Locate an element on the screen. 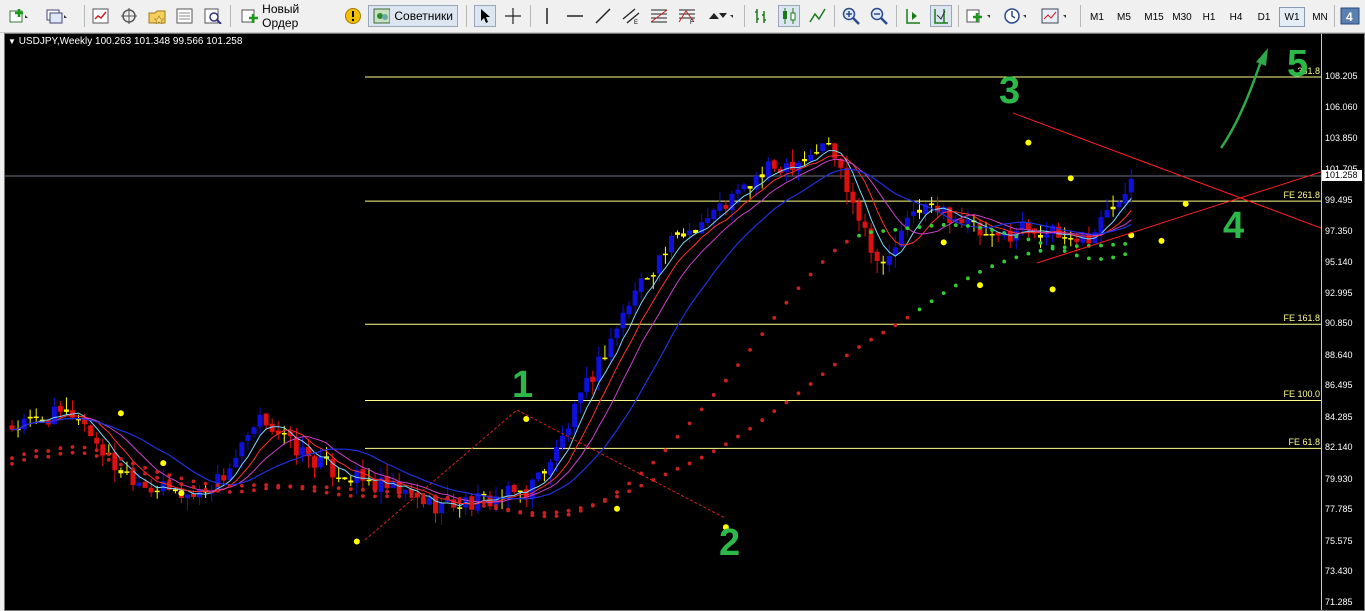  new-chart-icon is located at coordinates (19, 16).